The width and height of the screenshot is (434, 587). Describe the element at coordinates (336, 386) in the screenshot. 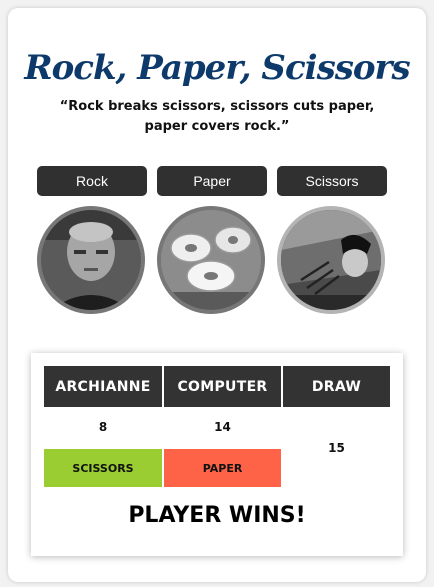

I see `draw-header: DRAW` at that location.